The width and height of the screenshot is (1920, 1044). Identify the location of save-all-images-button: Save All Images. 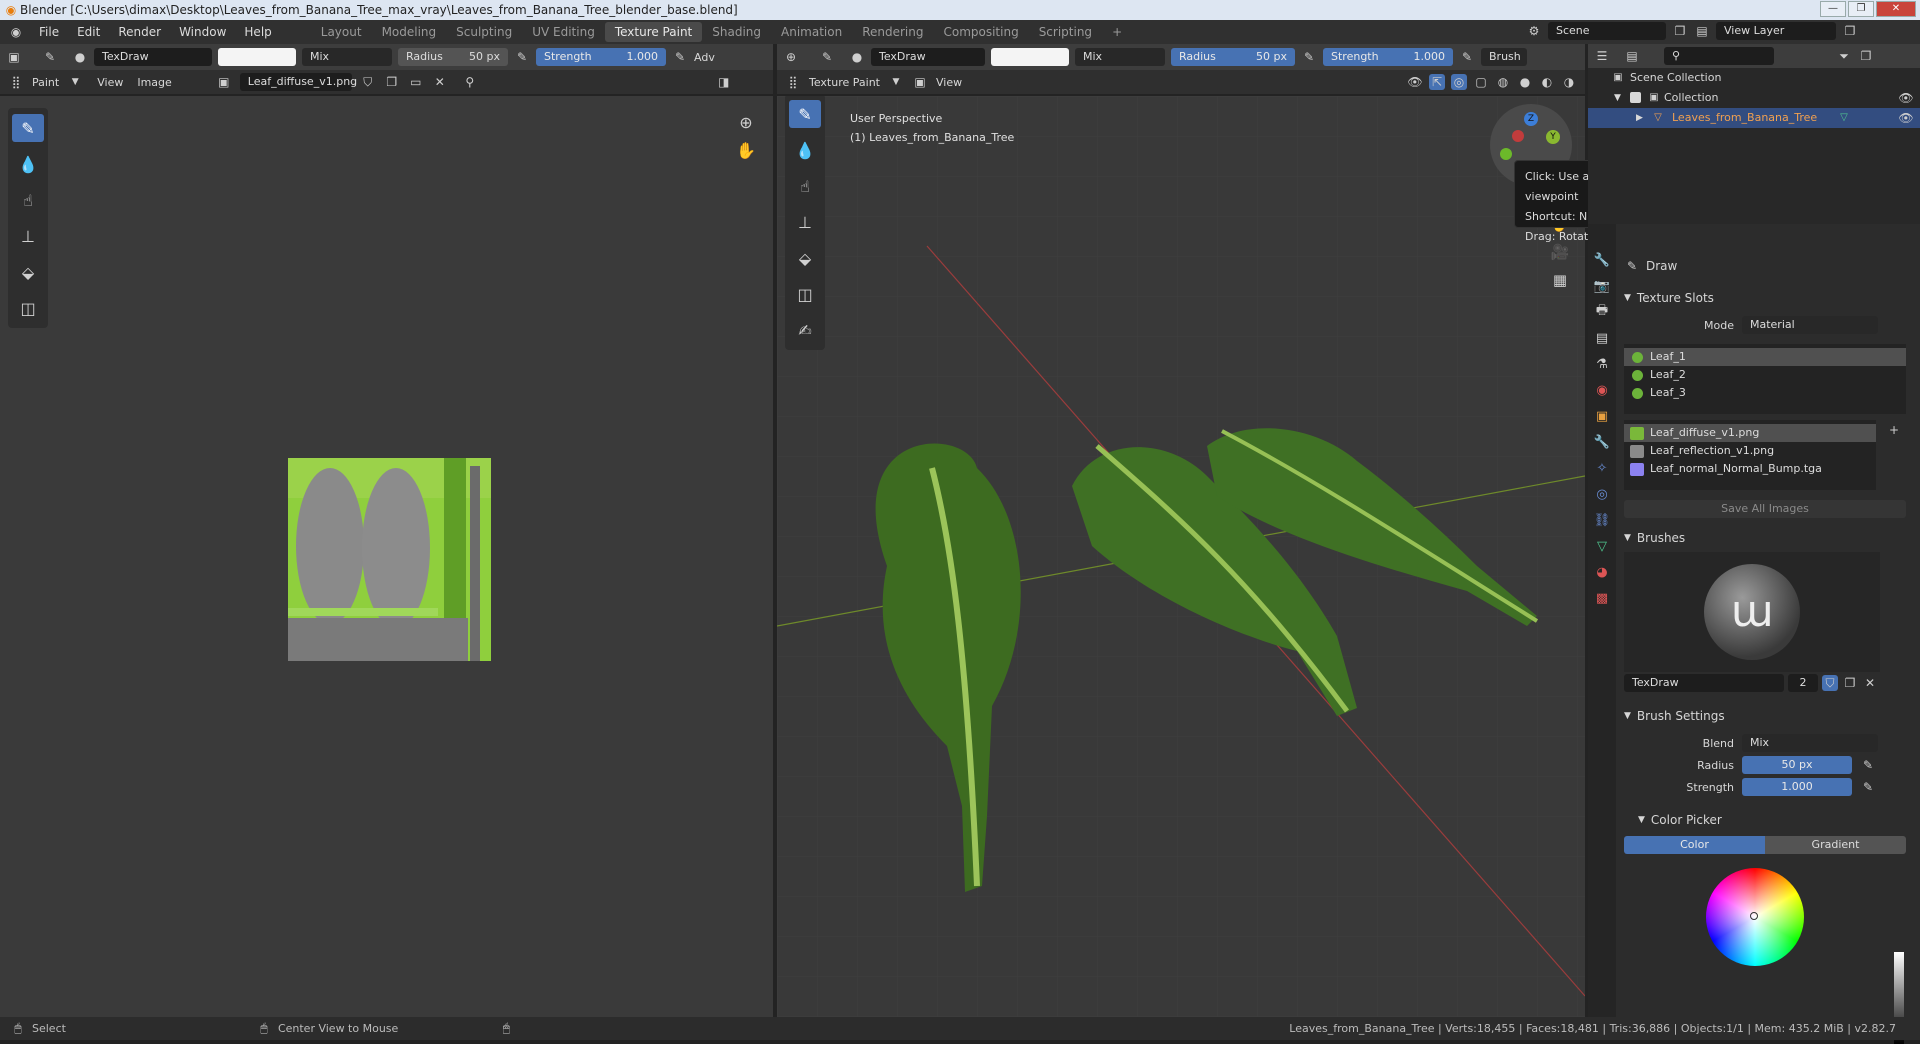
(1765, 509).